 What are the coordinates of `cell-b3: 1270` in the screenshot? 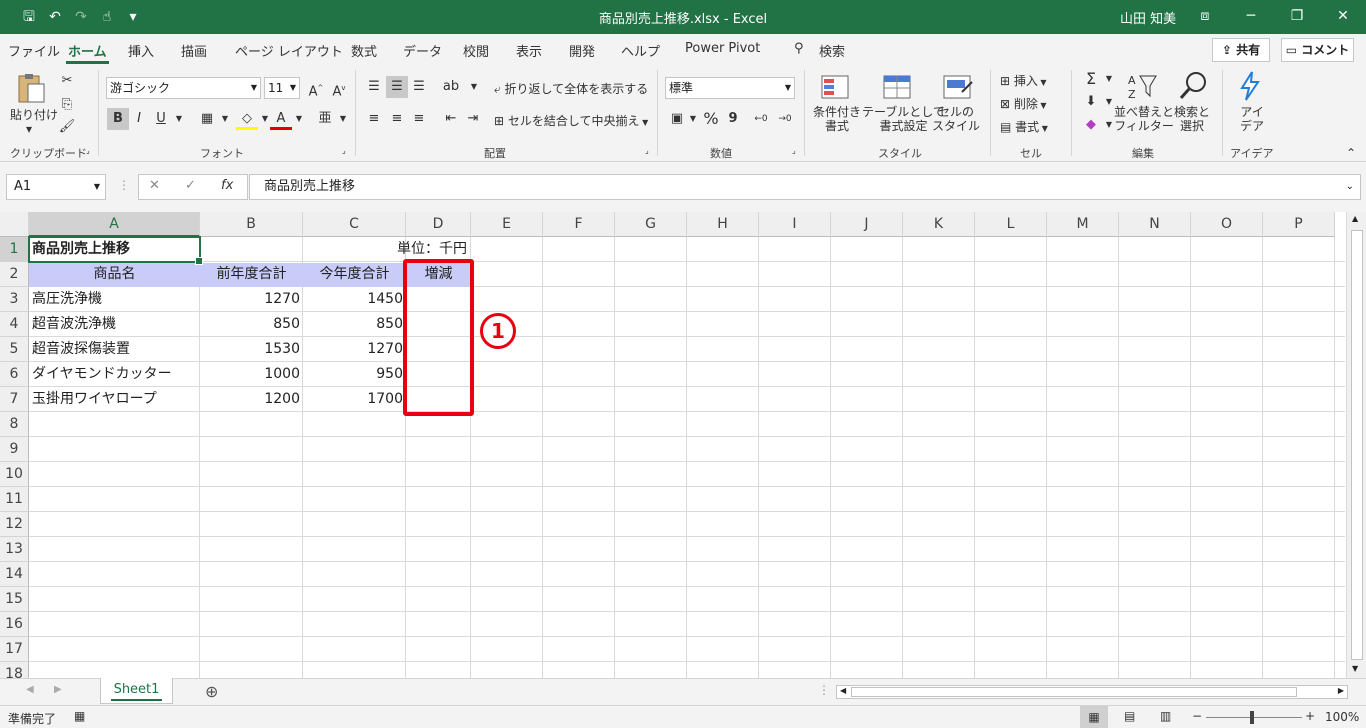 It's located at (251, 299).